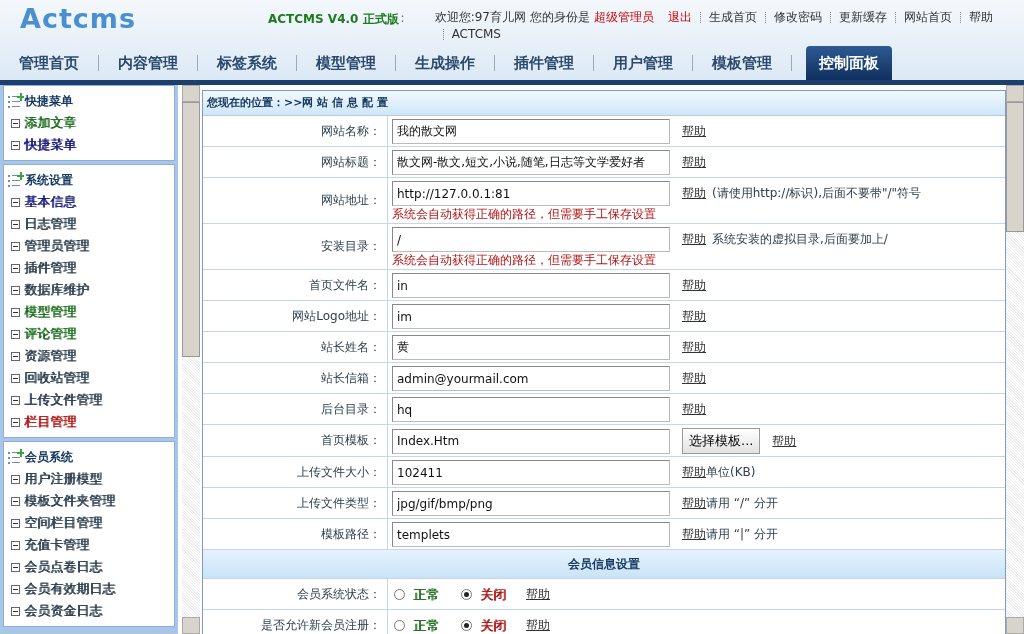 The width and height of the screenshot is (1024, 634). Describe the element at coordinates (50, 145) in the screenshot. I see `menu-item: 快捷菜单` at that location.